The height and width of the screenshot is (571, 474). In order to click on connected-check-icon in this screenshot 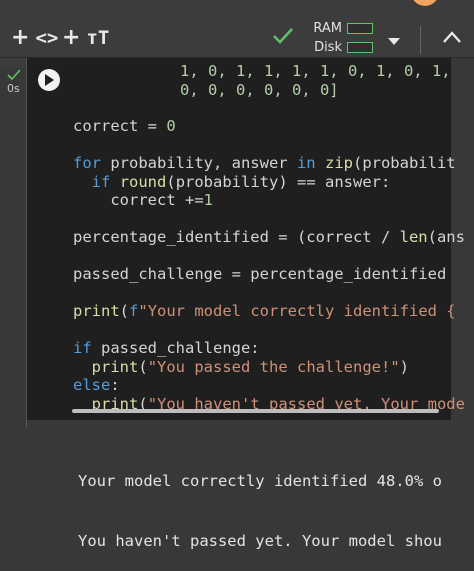, I will do `click(283, 38)`.